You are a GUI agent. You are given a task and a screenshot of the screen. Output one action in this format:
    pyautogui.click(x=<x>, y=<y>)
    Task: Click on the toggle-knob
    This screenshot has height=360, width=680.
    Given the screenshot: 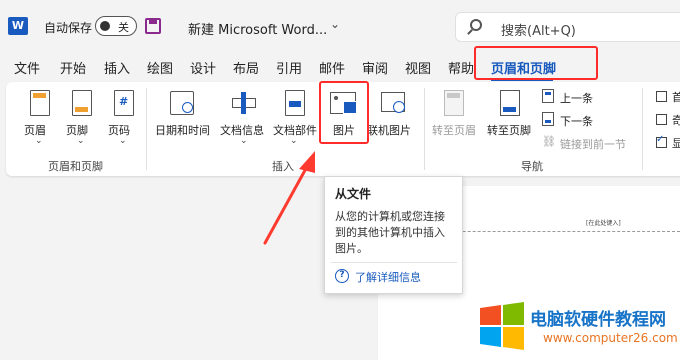 What is the action you would take?
    pyautogui.click(x=105, y=26)
    